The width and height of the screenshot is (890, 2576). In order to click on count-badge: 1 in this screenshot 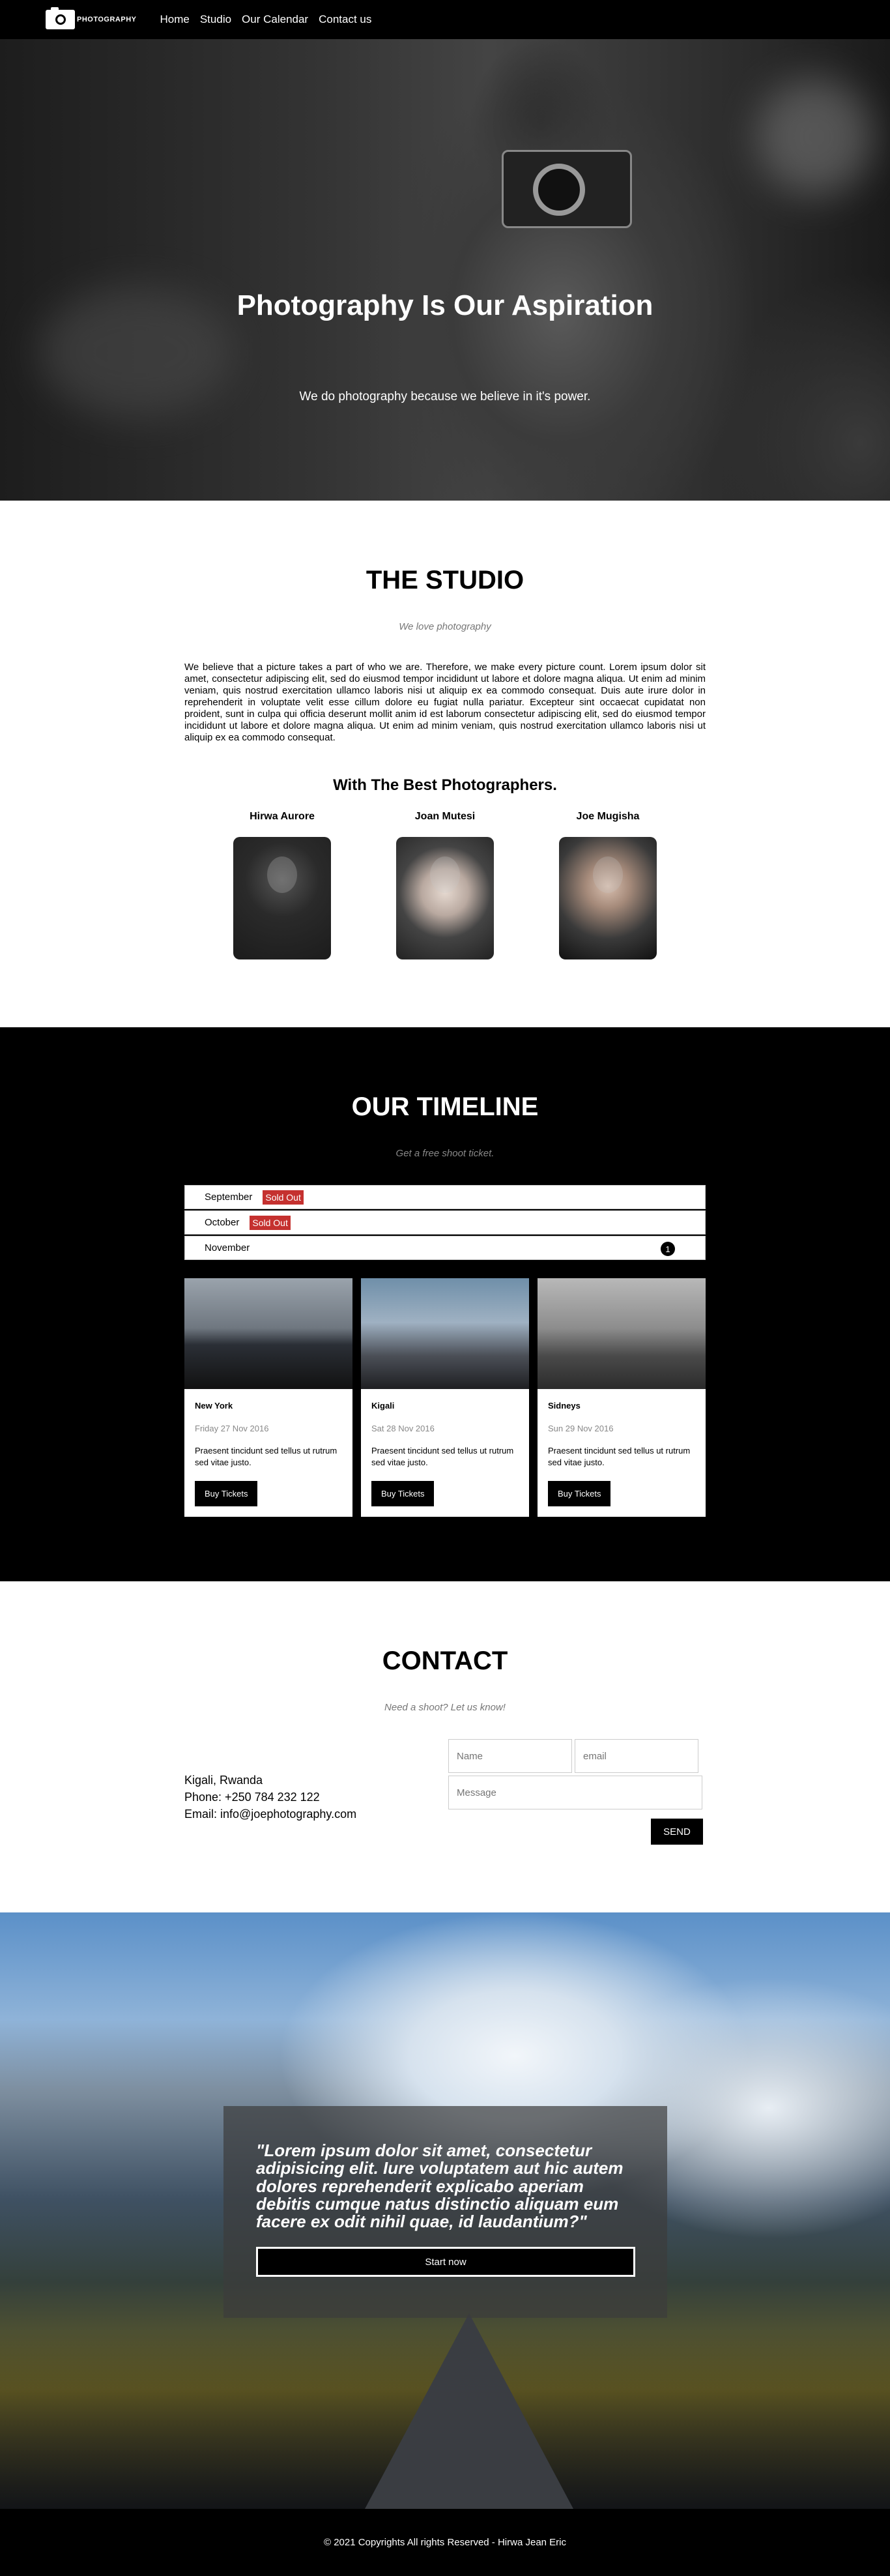, I will do `click(668, 1249)`.